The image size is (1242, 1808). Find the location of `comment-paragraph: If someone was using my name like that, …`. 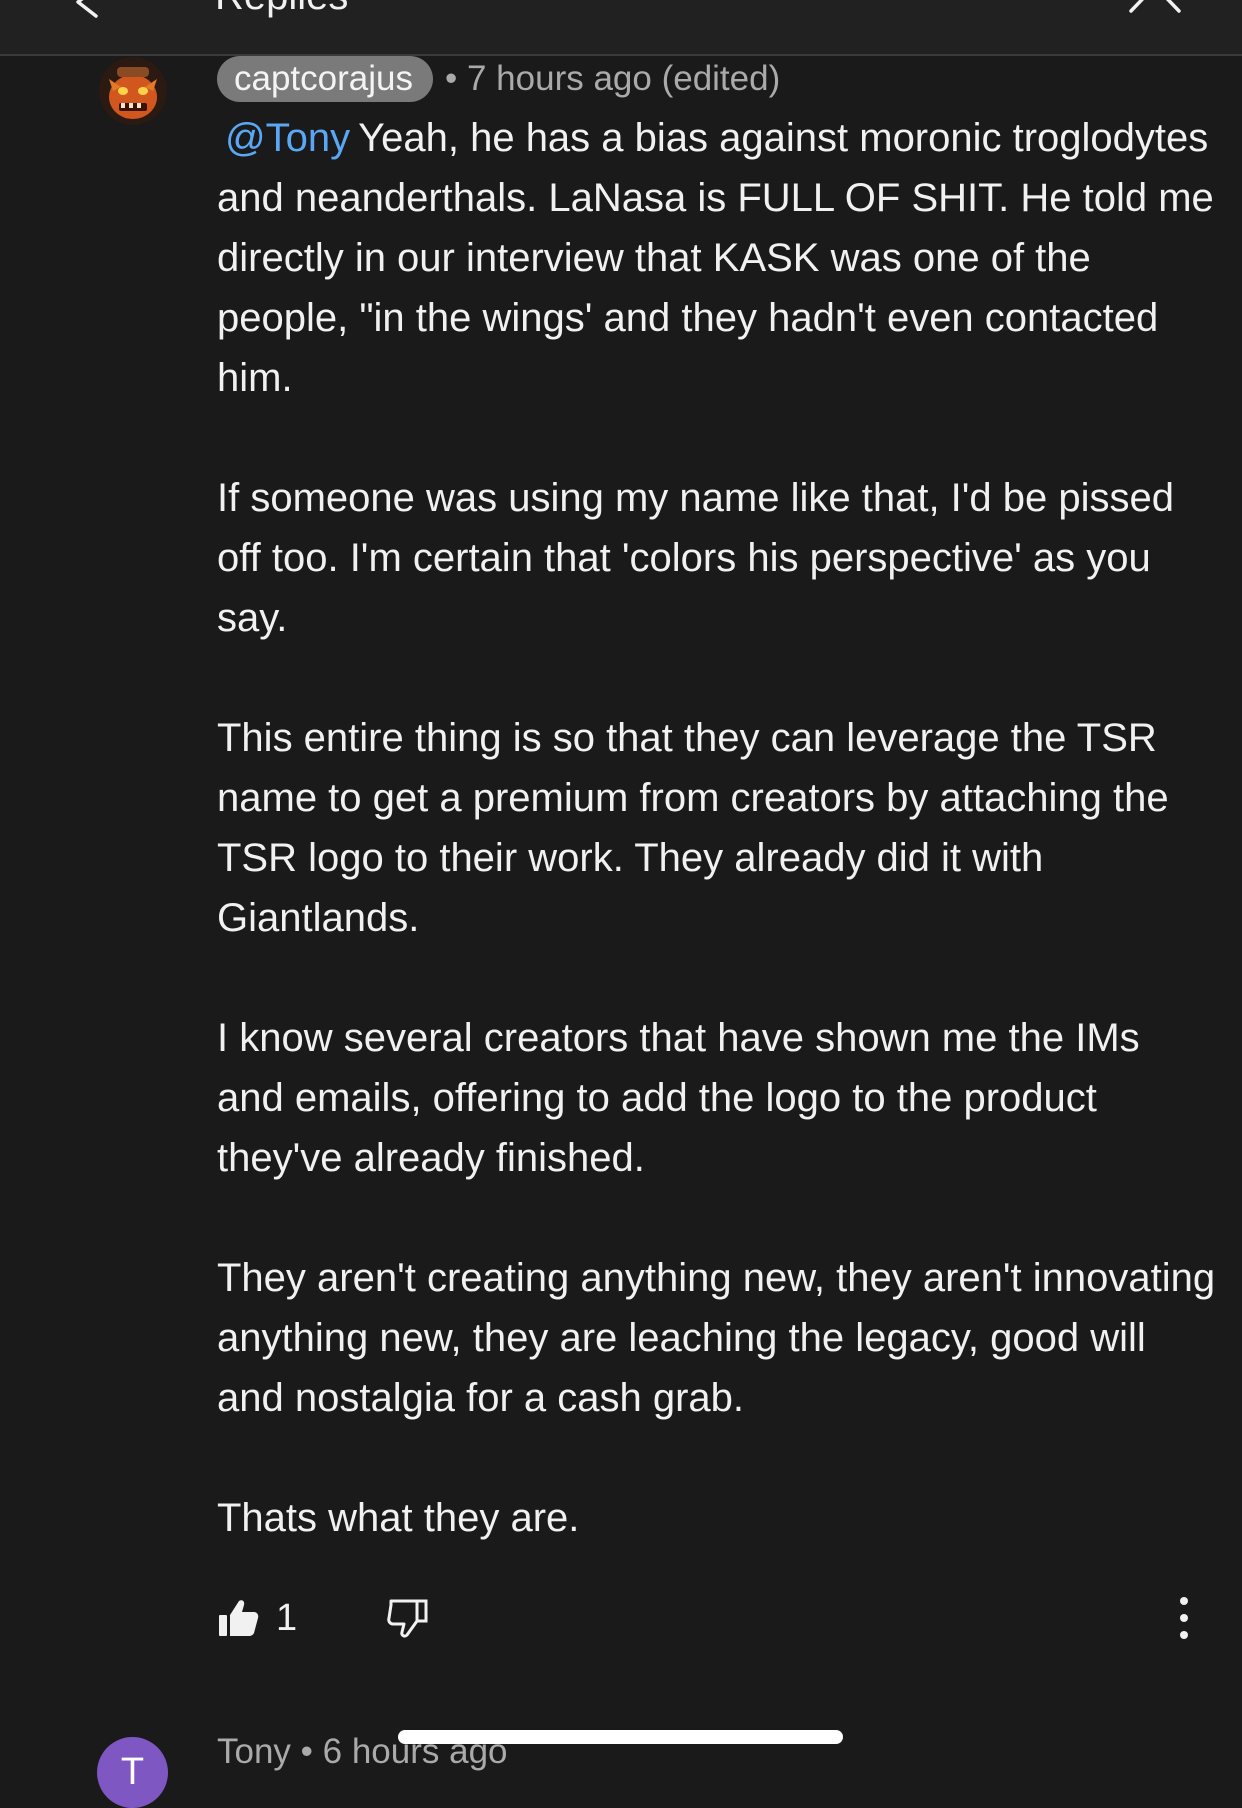

comment-paragraph: If someone was using my name like that, … is located at coordinates (696, 558).